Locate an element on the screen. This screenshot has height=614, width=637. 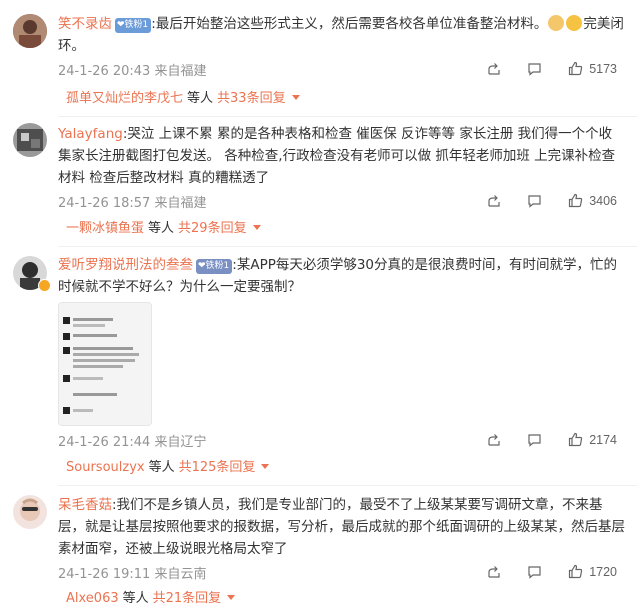
comment-meta: 24-1-26 19:11 来自云南 is located at coordinates (132, 574).